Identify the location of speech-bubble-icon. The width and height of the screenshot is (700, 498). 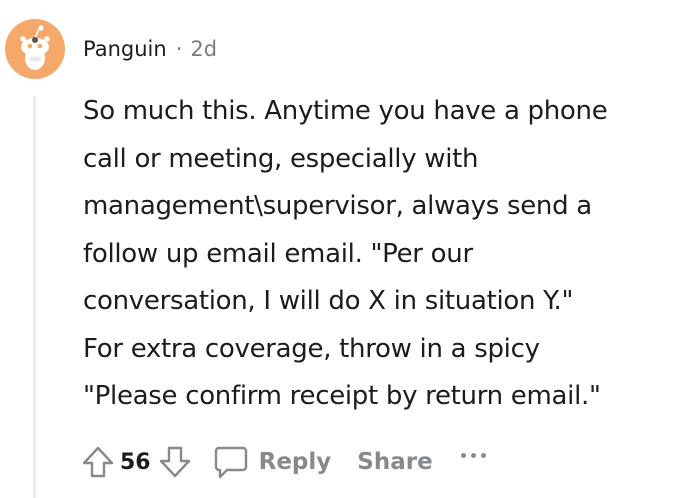
(230, 462).